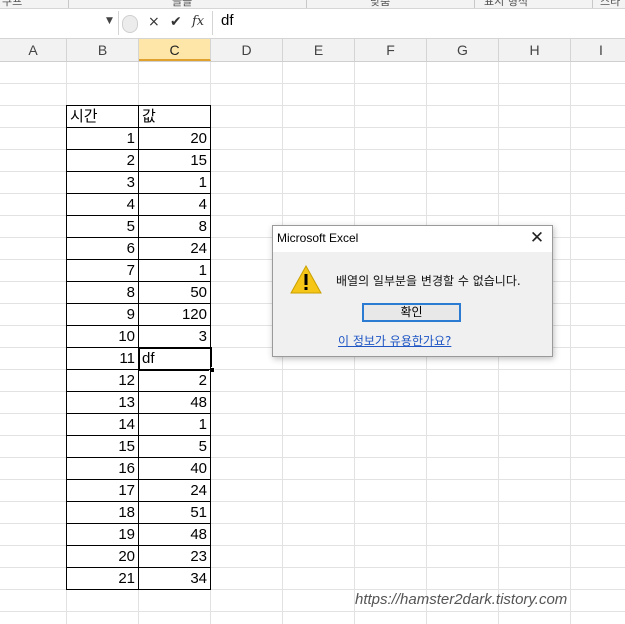 The width and height of the screenshot is (625, 624). I want to click on column-header-a: A, so click(33, 50).